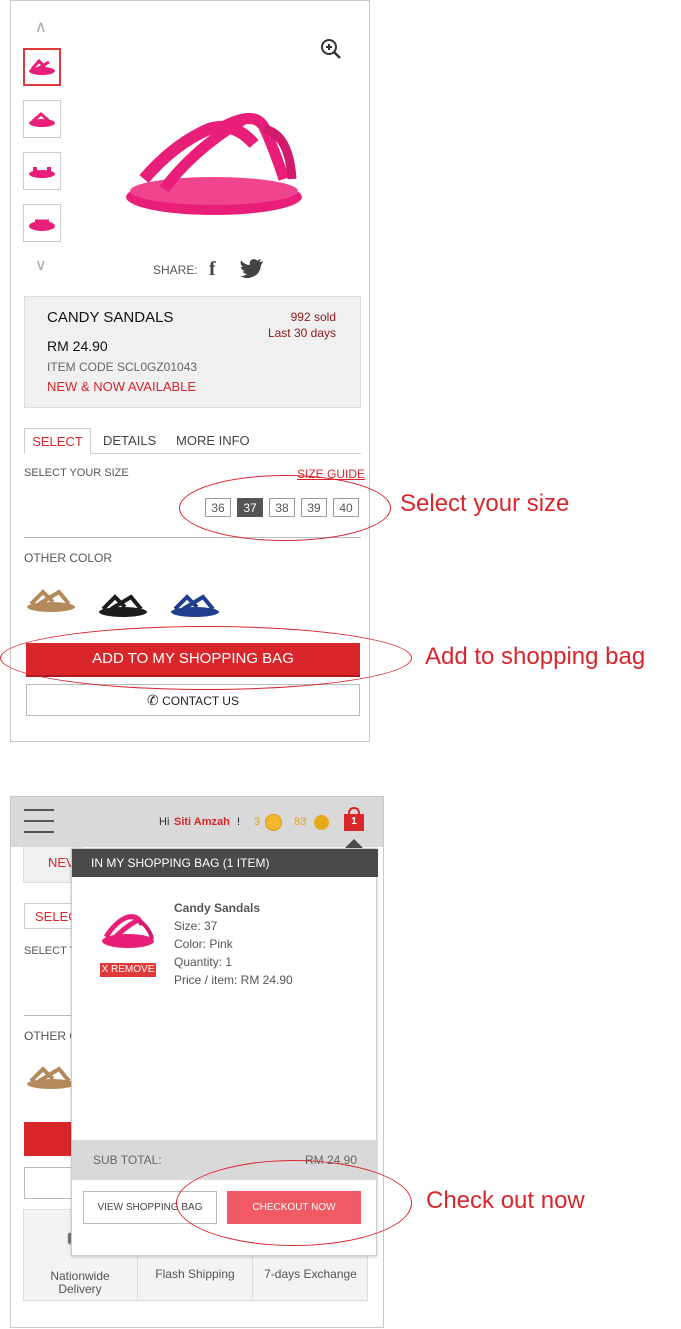 This screenshot has width=681, height=1329. What do you see at coordinates (331, 51) in the screenshot?
I see `zoom-icon` at bounding box center [331, 51].